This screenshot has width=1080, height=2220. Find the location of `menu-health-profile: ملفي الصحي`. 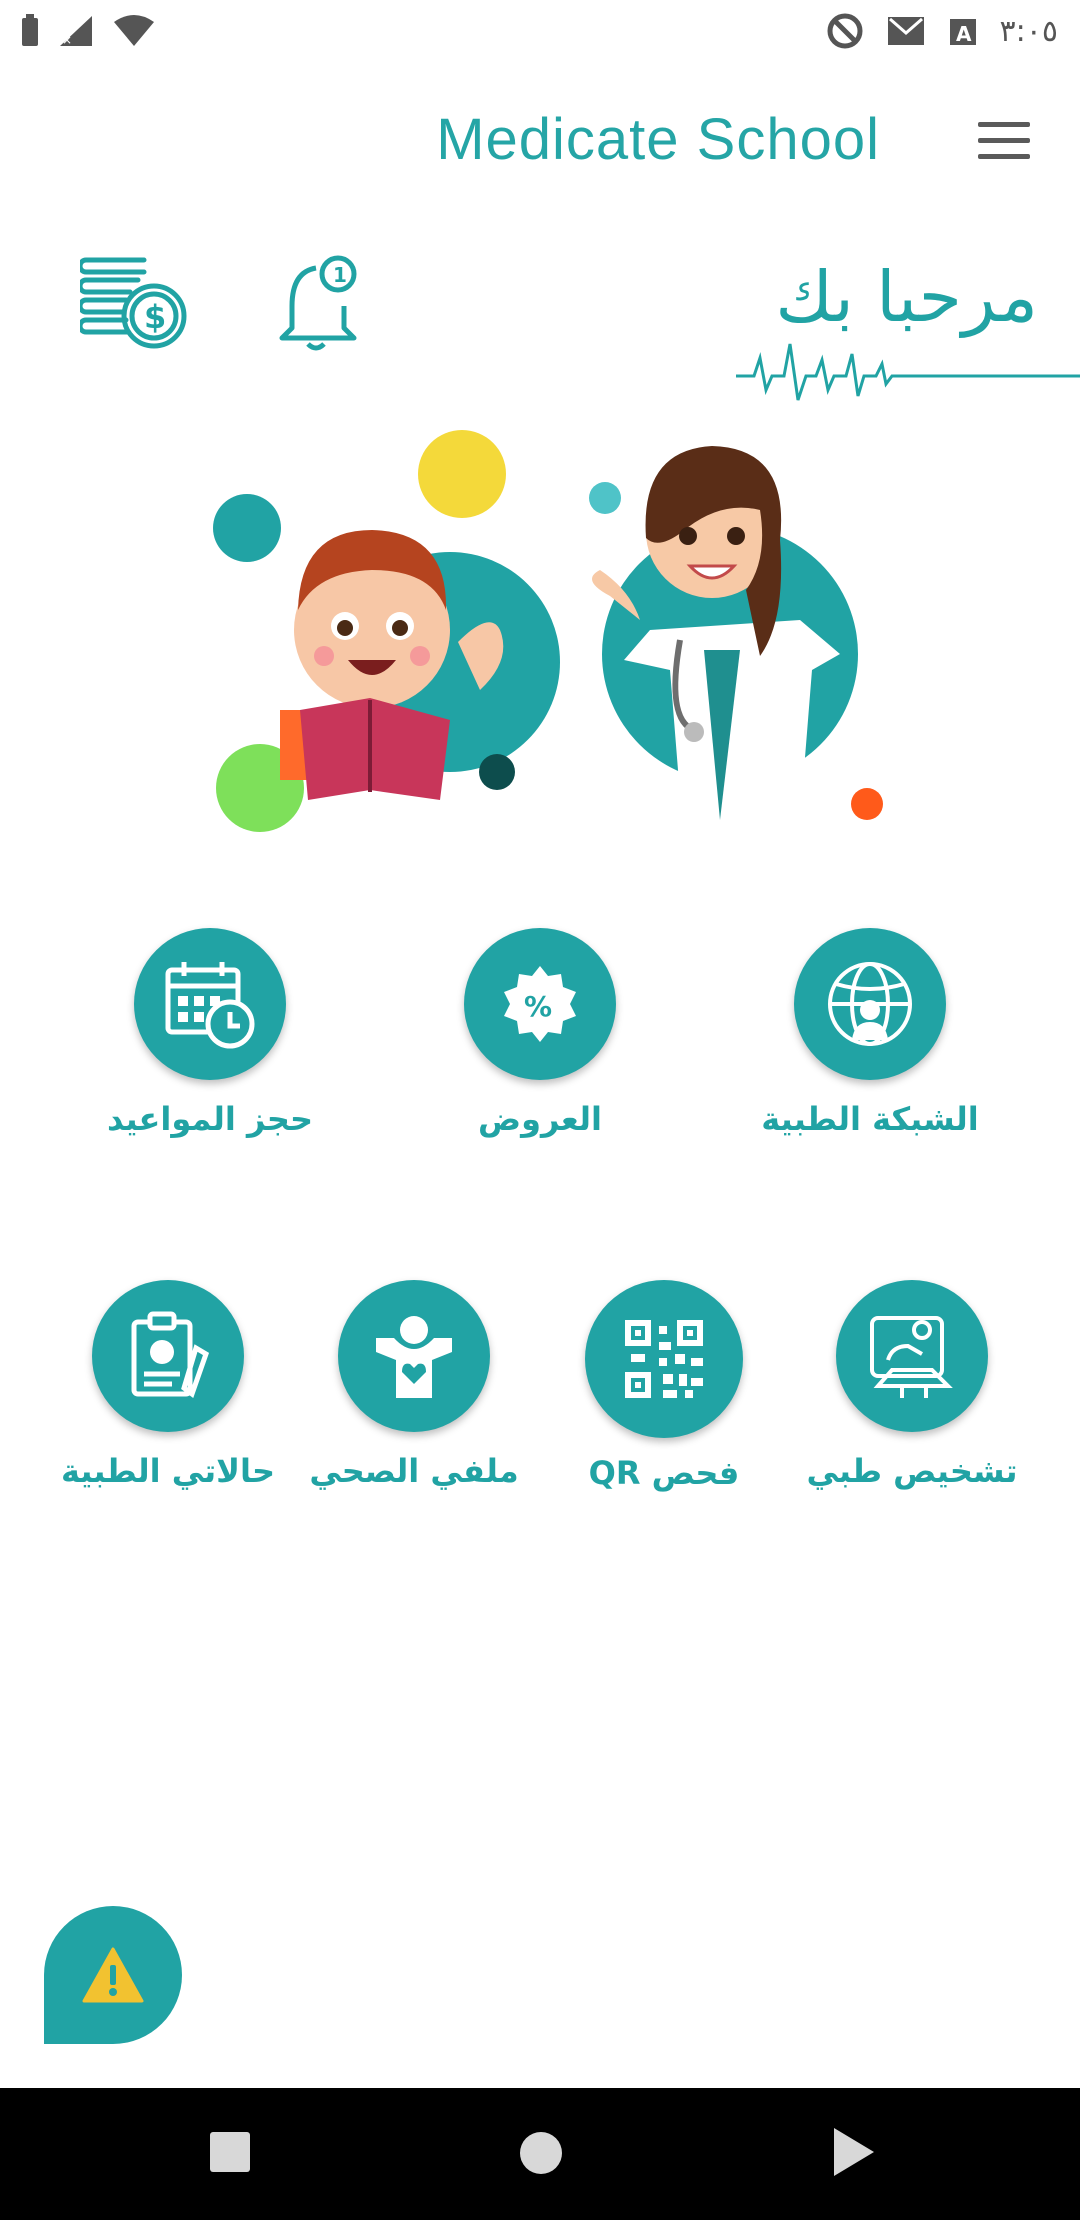

menu-health-profile: ملفي الصحي is located at coordinates (414, 1385).